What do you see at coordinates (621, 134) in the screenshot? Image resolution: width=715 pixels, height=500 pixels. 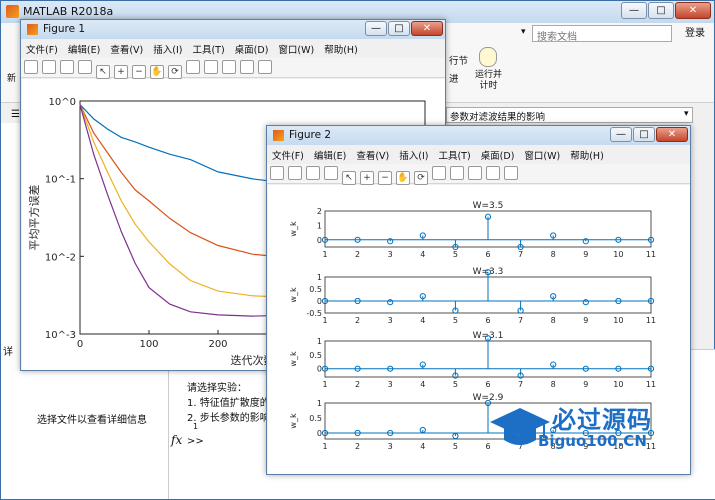 I see `figure2-minimize-button: —` at bounding box center [621, 134].